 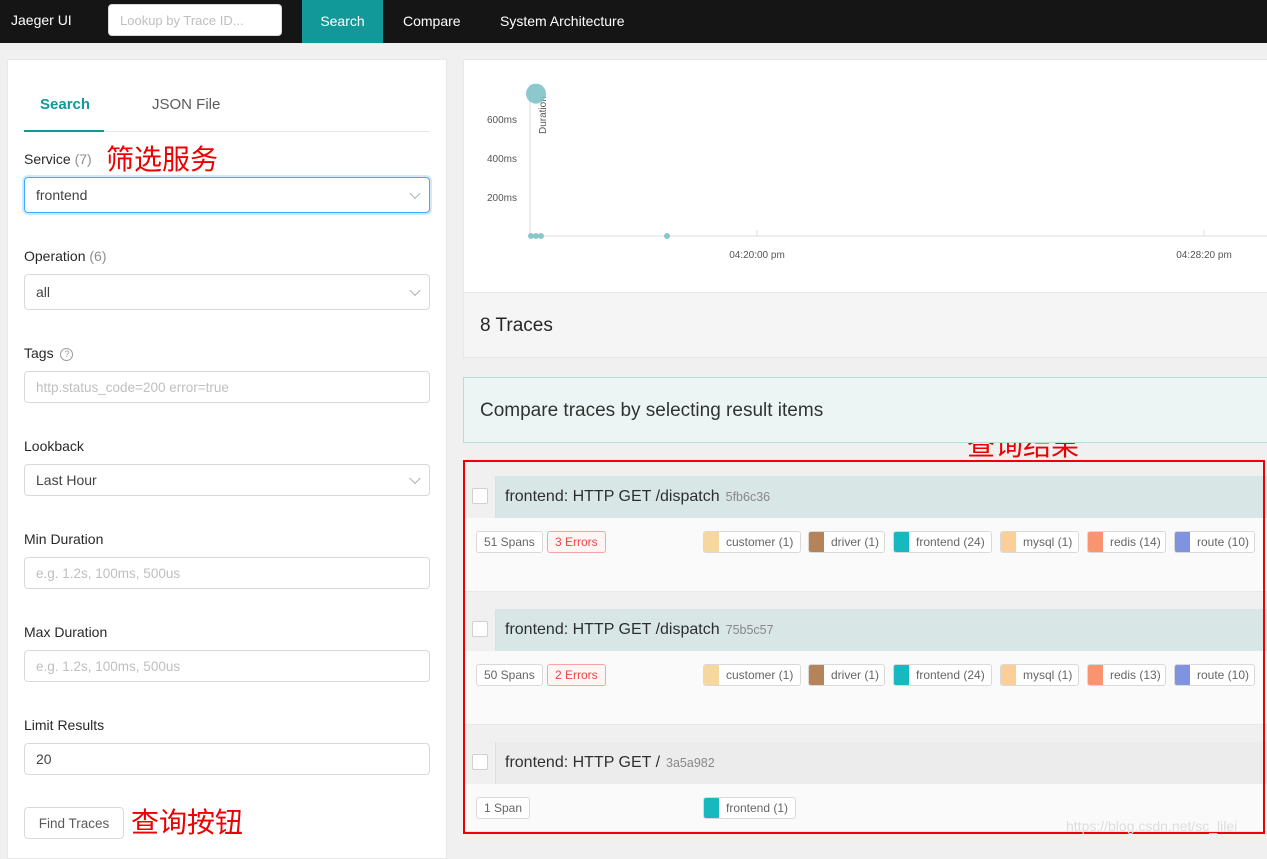 I want to click on min-duration-input: e.g. 1.2s, 100ms, 500us, so click(x=227, y=573).